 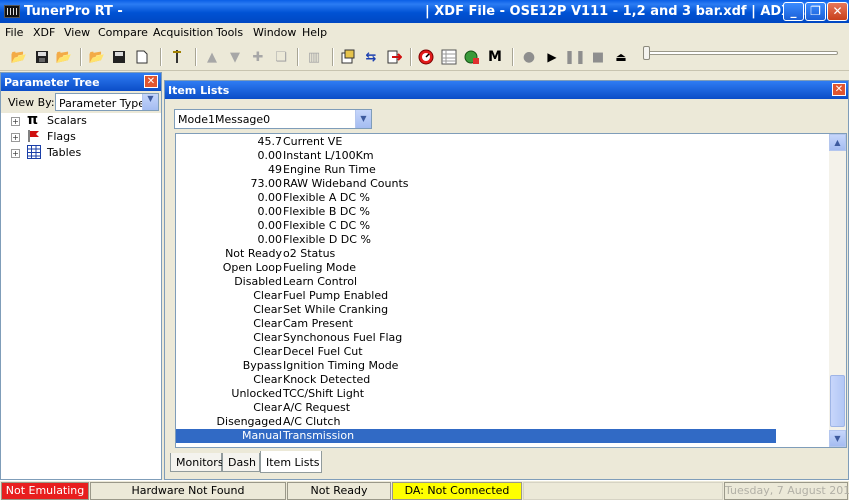 I want to click on list-item: 0.00 Flexible D DC %, so click(x=476, y=240).